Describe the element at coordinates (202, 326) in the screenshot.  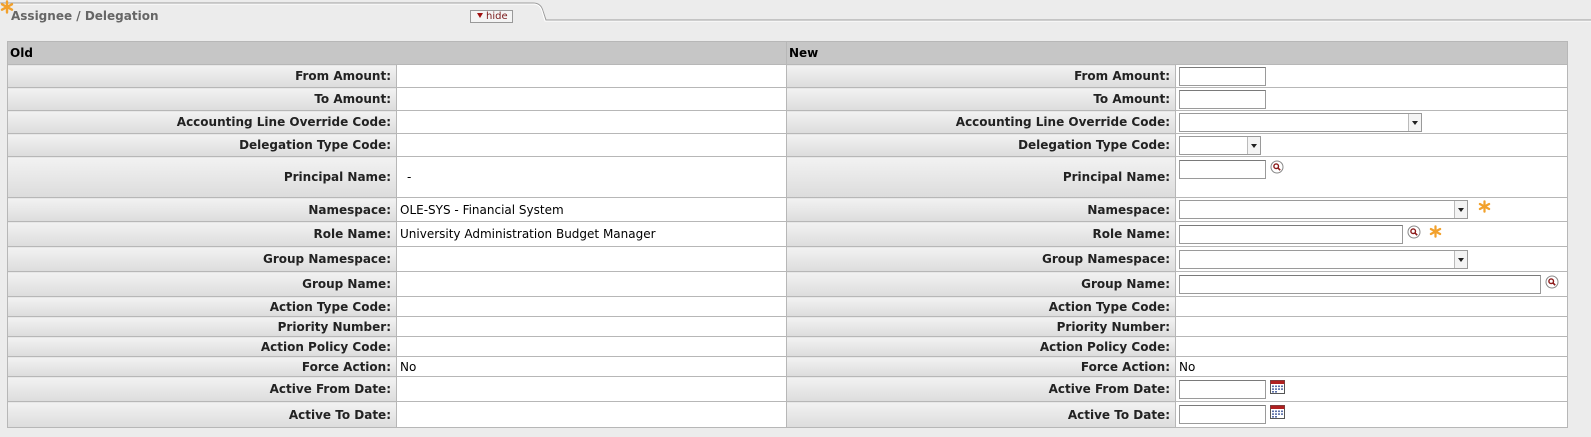
I see `field-label-old: Priority Number:` at that location.